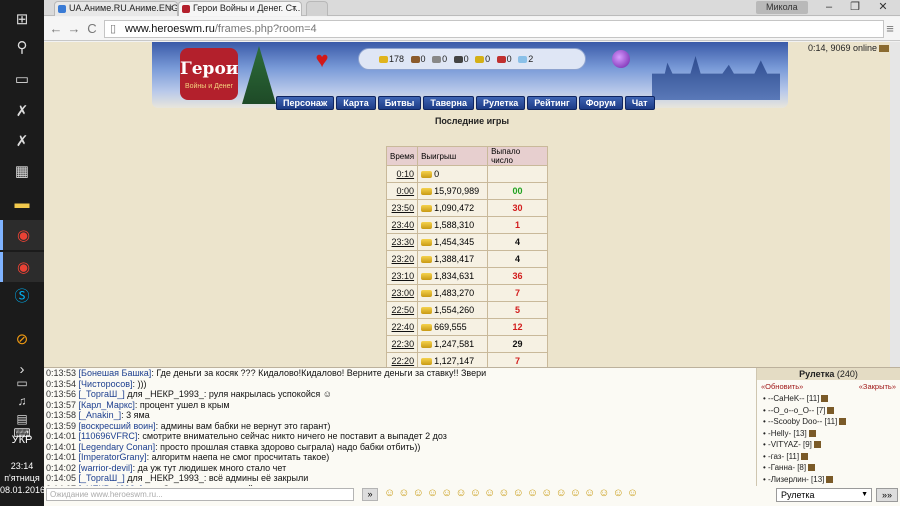 This screenshot has height=506, width=900. What do you see at coordinates (106, 468) in the screenshot?
I see `chat-nick: [warrior-devil]` at bounding box center [106, 468].